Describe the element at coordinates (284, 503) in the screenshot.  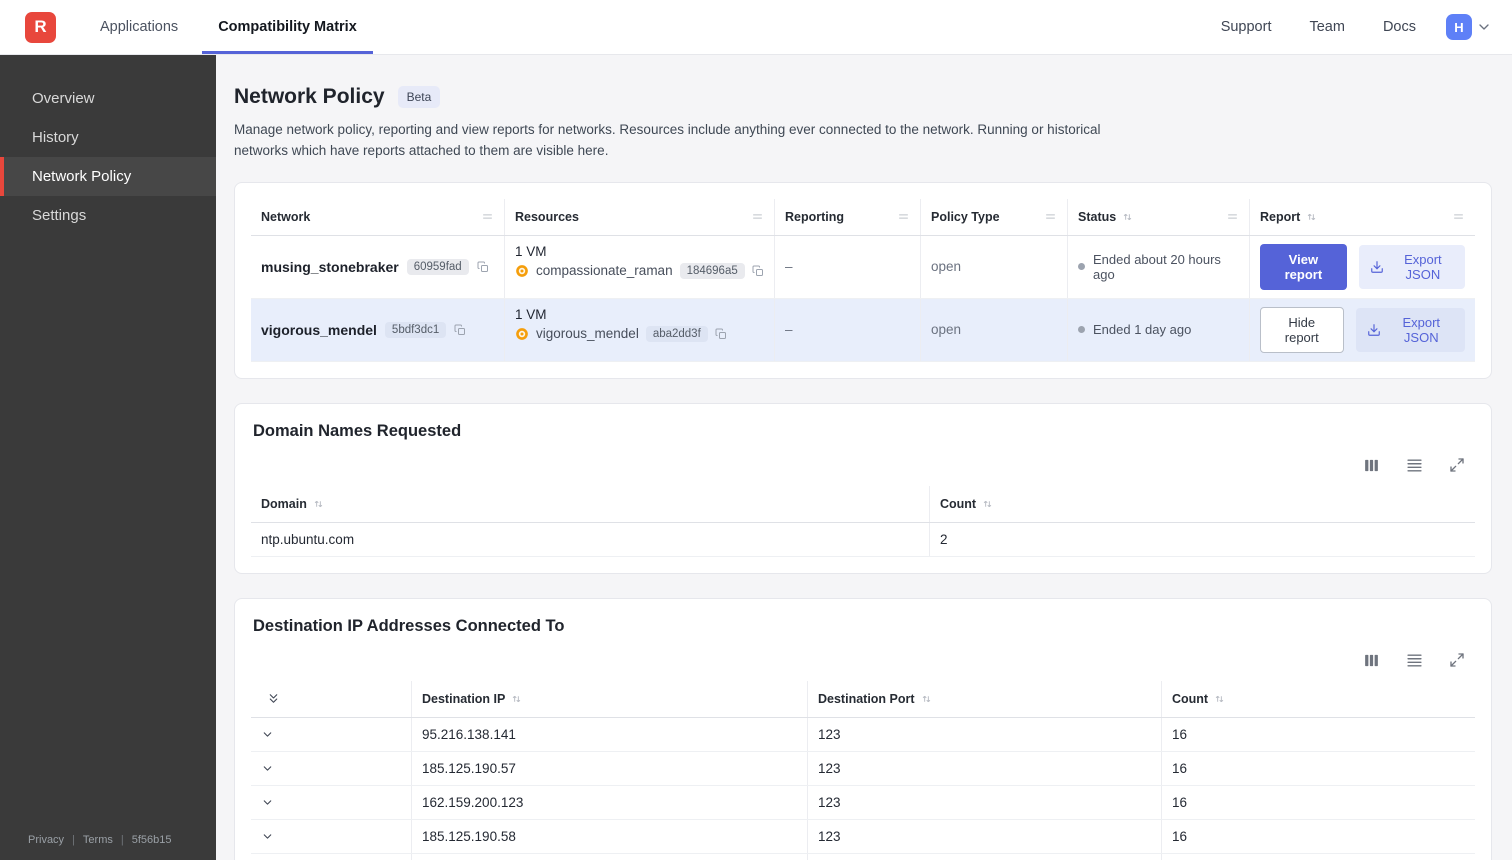
I see `col-domain-label: Domain` at that location.